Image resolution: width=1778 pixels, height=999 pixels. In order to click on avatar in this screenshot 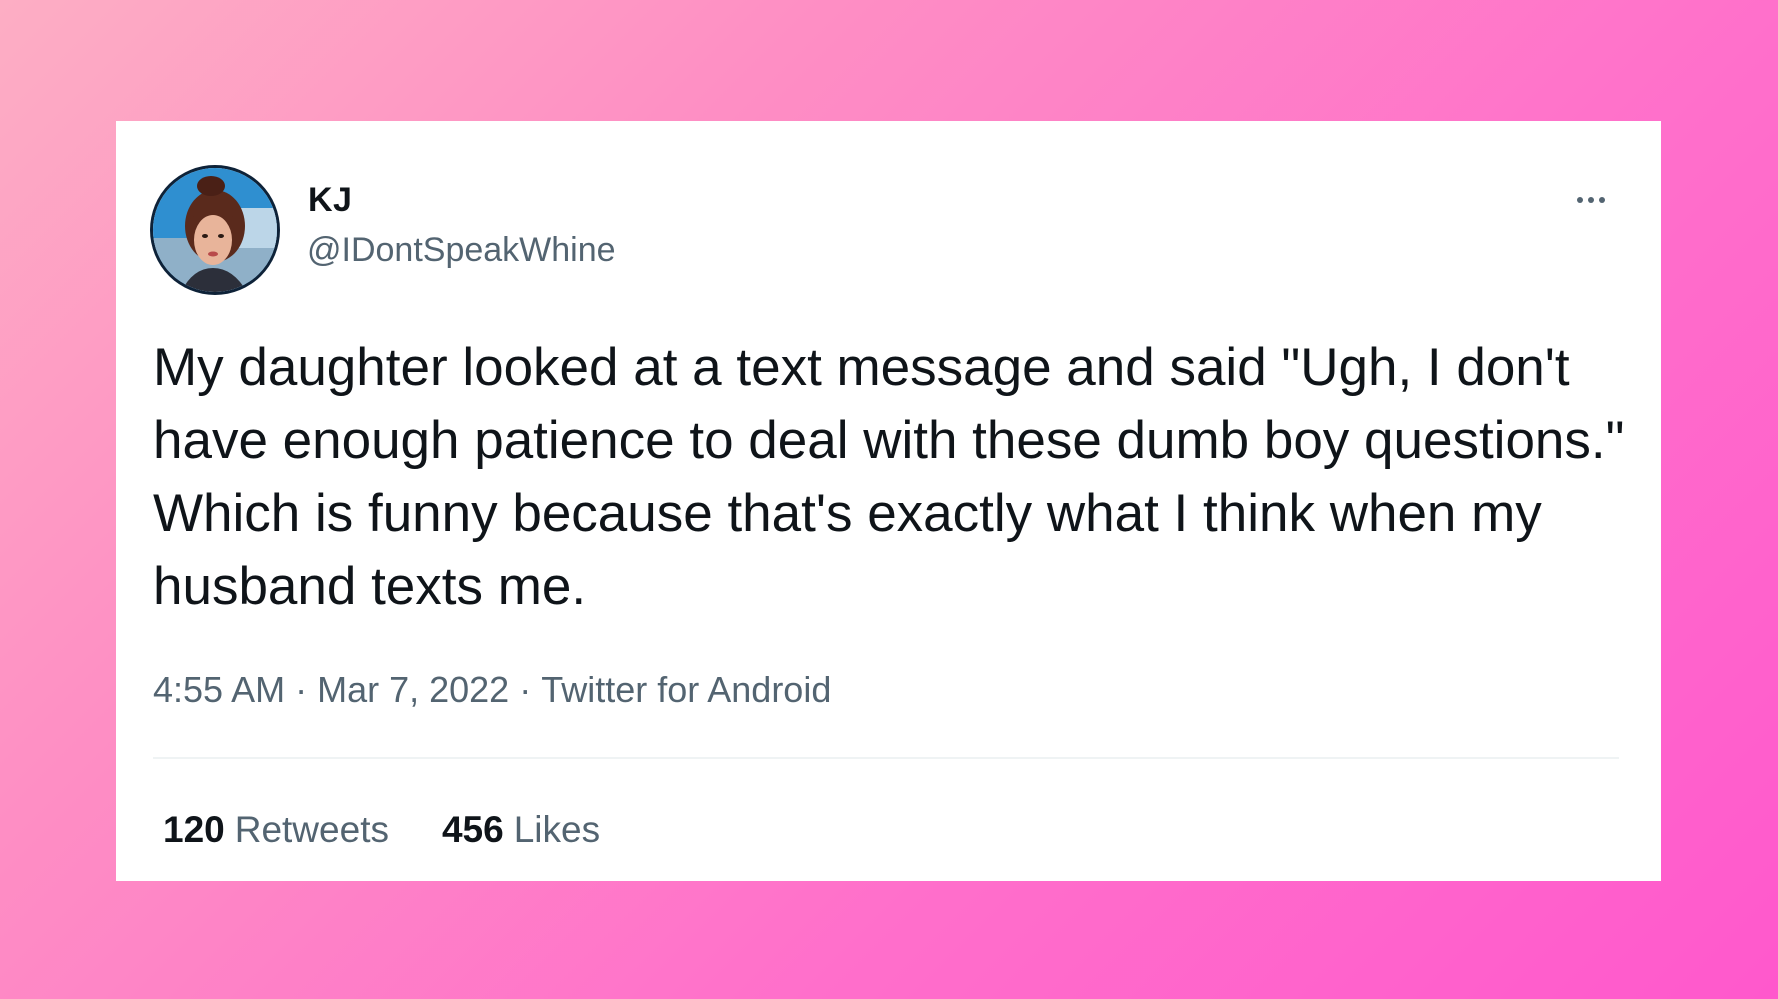, I will do `click(215, 230)`.